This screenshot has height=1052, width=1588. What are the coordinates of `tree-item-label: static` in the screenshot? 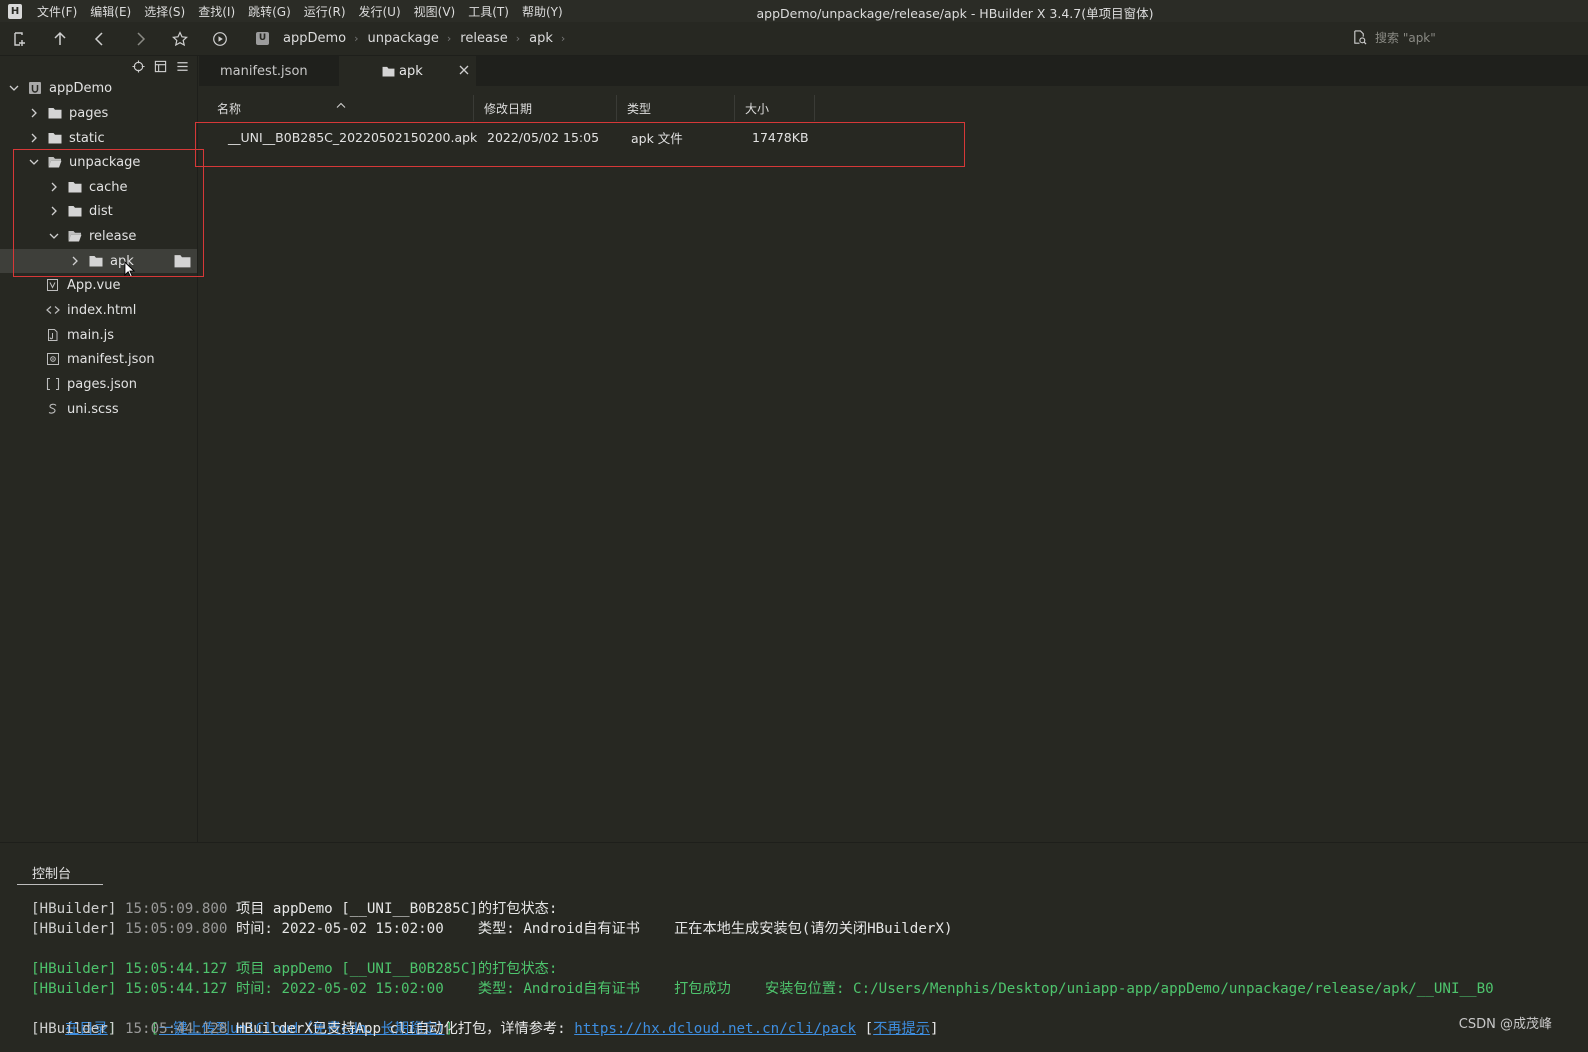 It's located at (87, 138).